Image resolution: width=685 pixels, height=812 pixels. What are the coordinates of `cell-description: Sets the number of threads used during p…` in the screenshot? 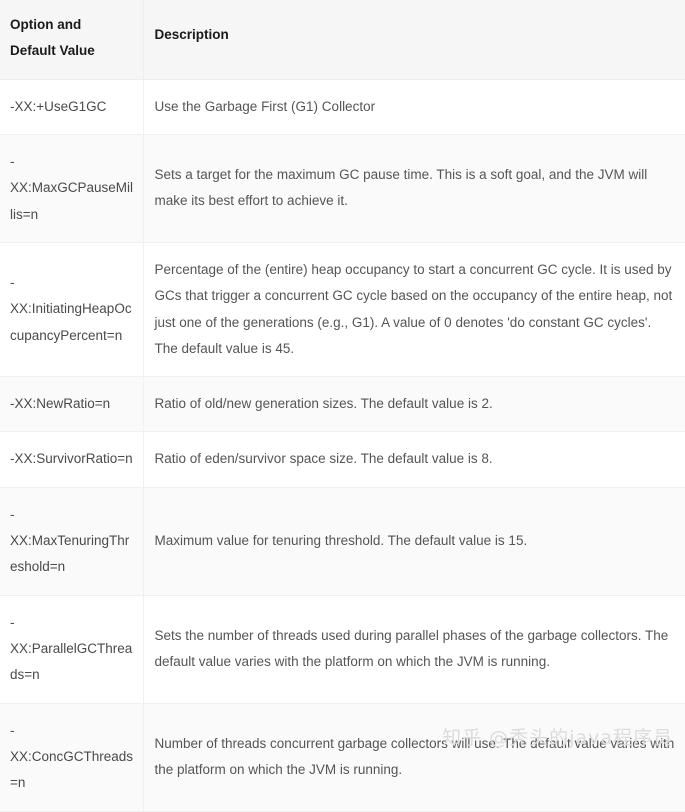 It's located at (414, 649).